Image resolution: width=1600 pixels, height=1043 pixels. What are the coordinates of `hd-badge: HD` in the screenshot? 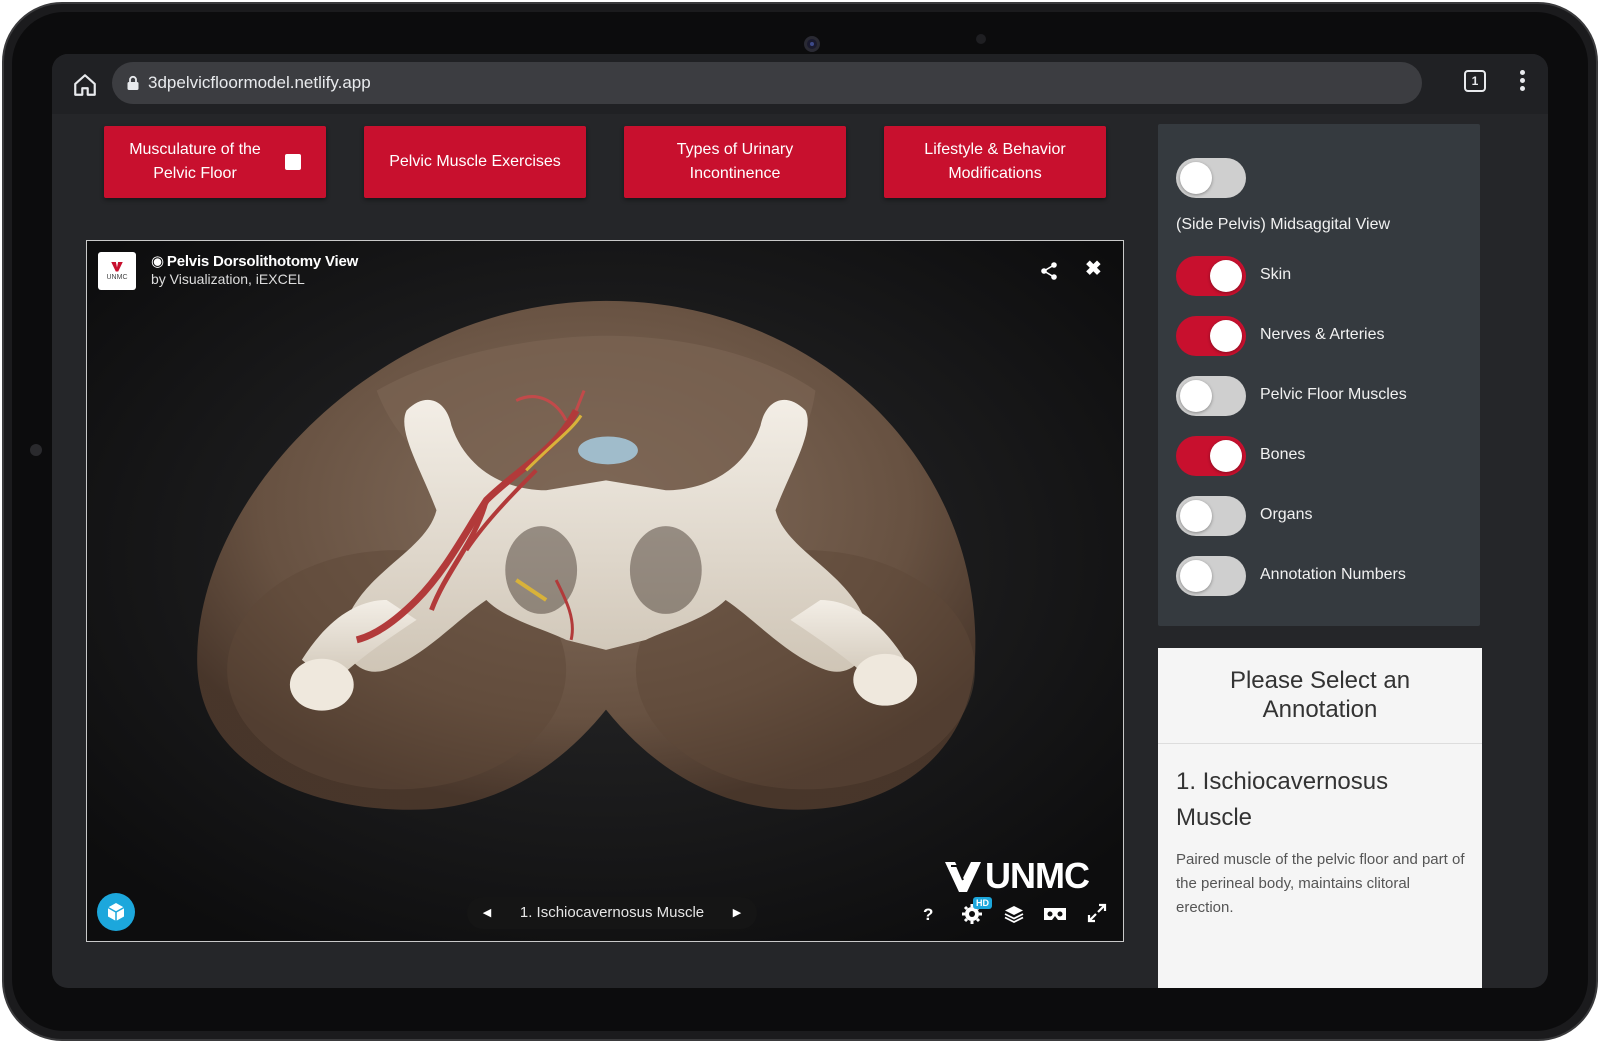 It's located at (982, 903).